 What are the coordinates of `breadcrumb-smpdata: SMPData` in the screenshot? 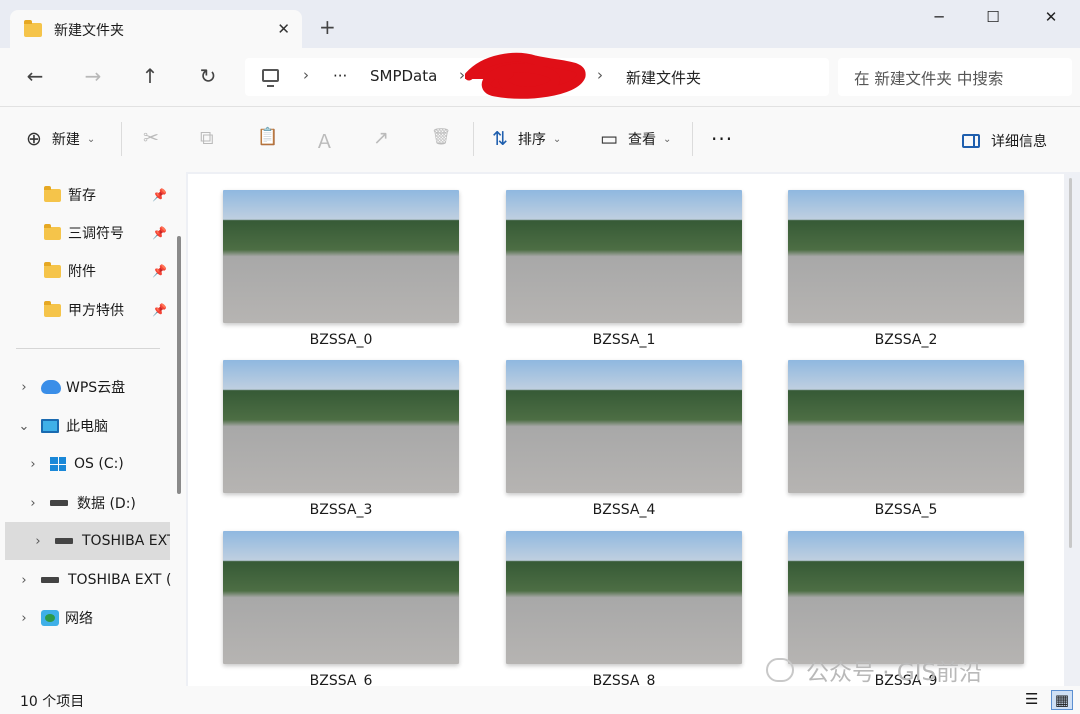 It's located at (403, 76).